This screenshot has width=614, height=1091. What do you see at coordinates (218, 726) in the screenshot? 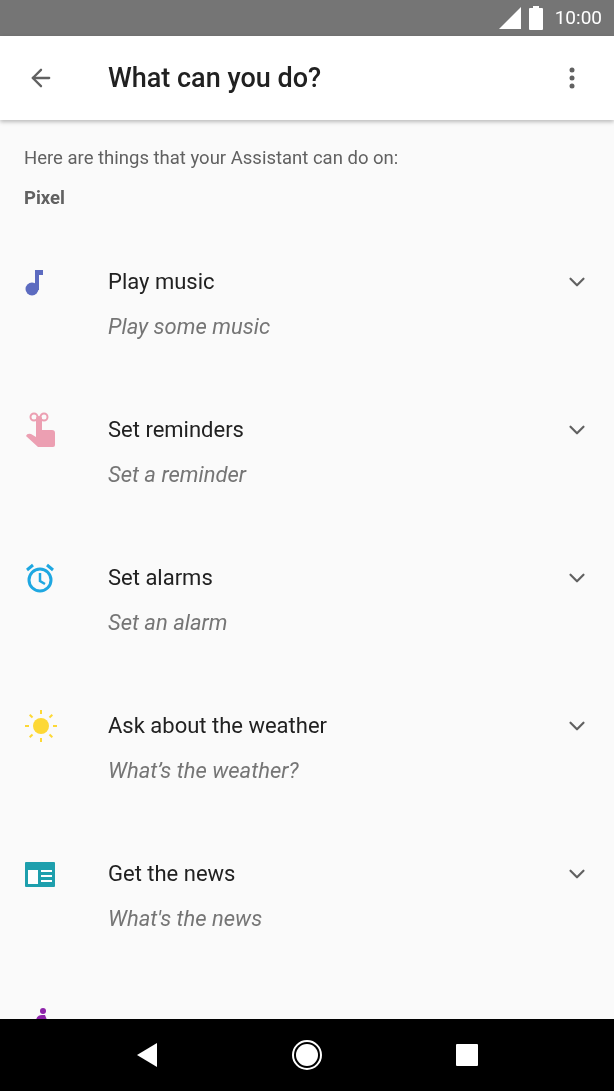
I see `capability-title: Ask about the weather` at bounding box center [218, 726].